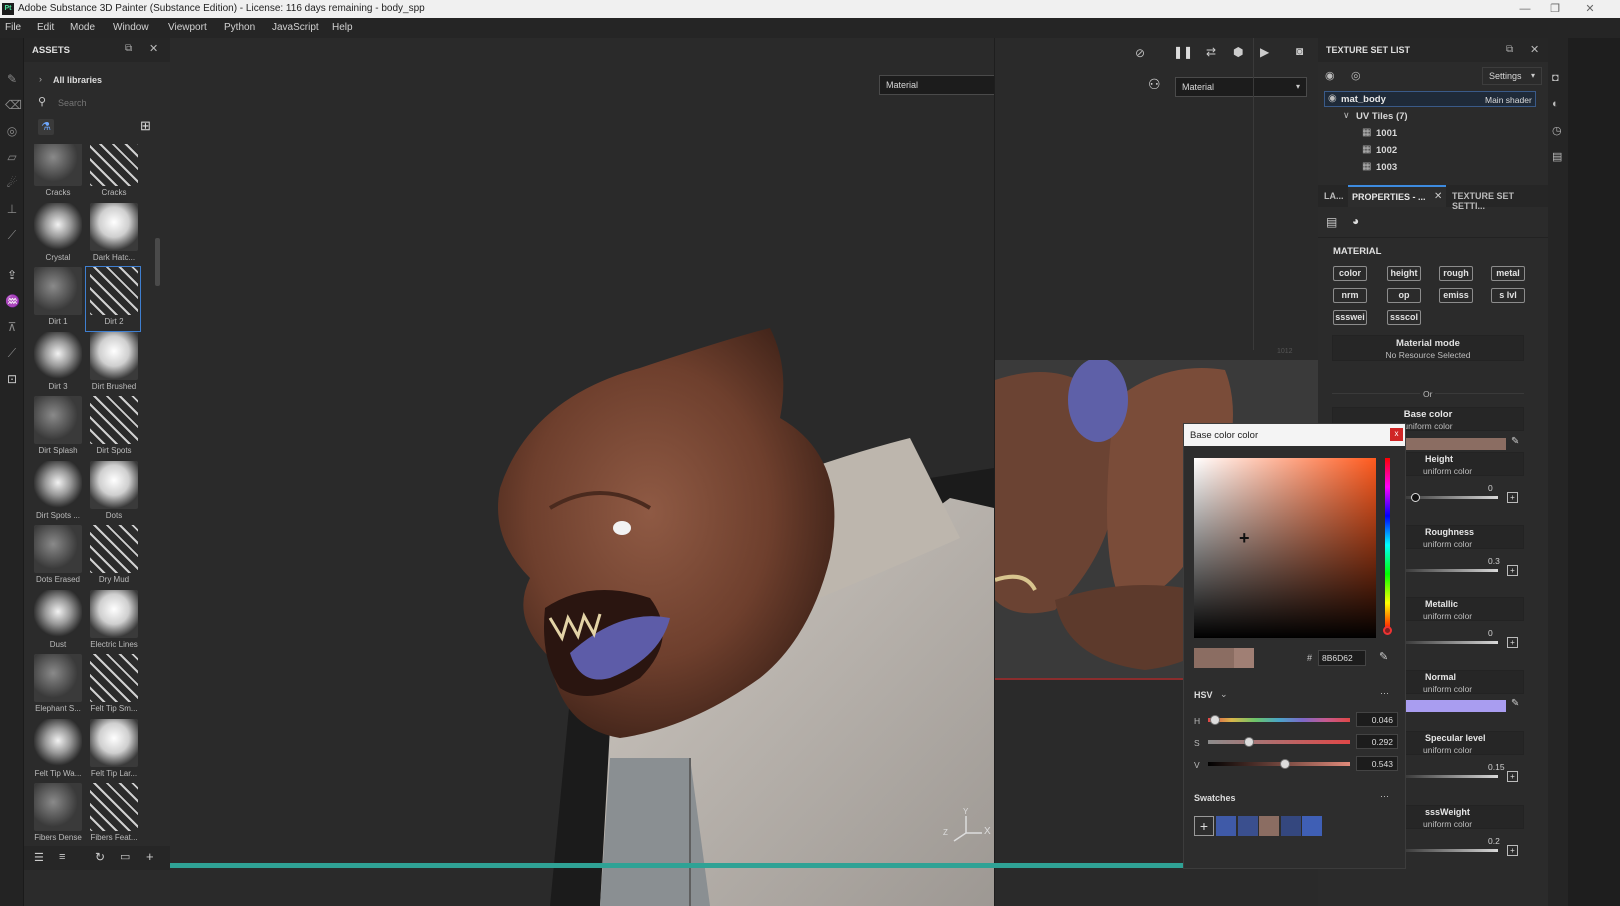 The image size is (1620, 906). I want to click on hide-ui-icon: ⊘, so click(1140, 53).